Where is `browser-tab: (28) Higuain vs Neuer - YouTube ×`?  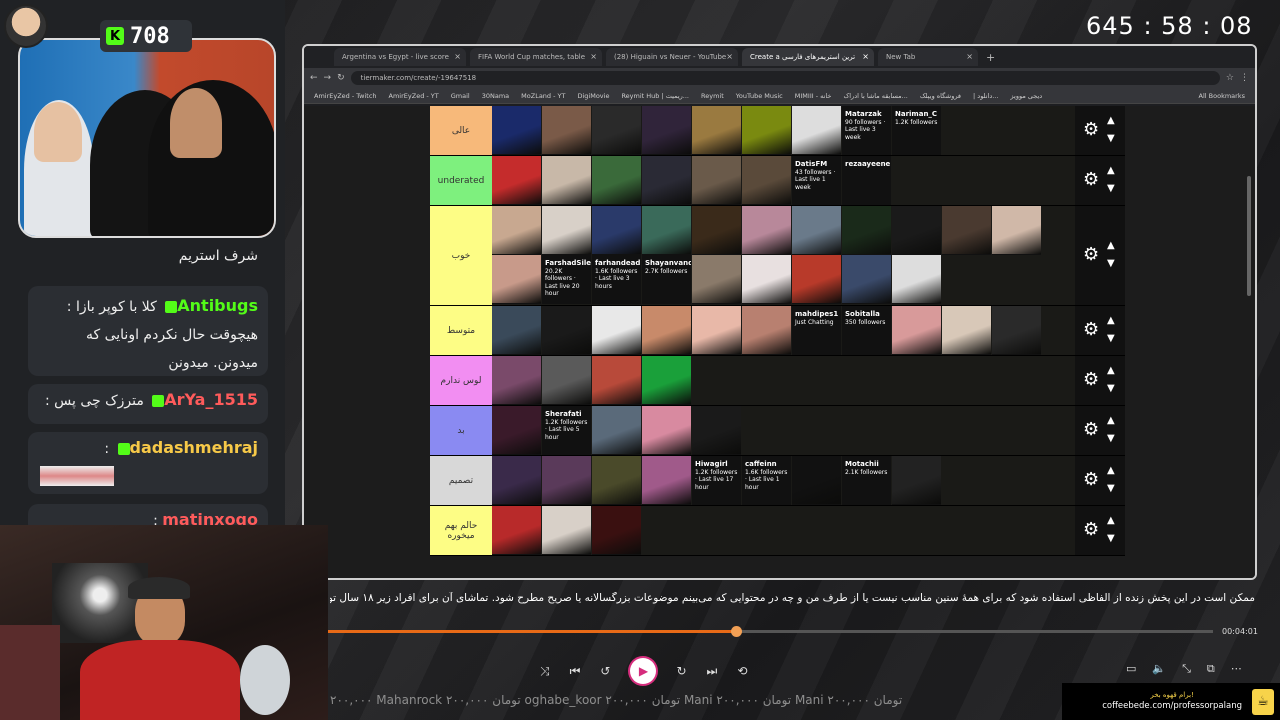
browser-tab: (28) Higuain vs Neuer - YouTube × is located at coordinates (672, 57).